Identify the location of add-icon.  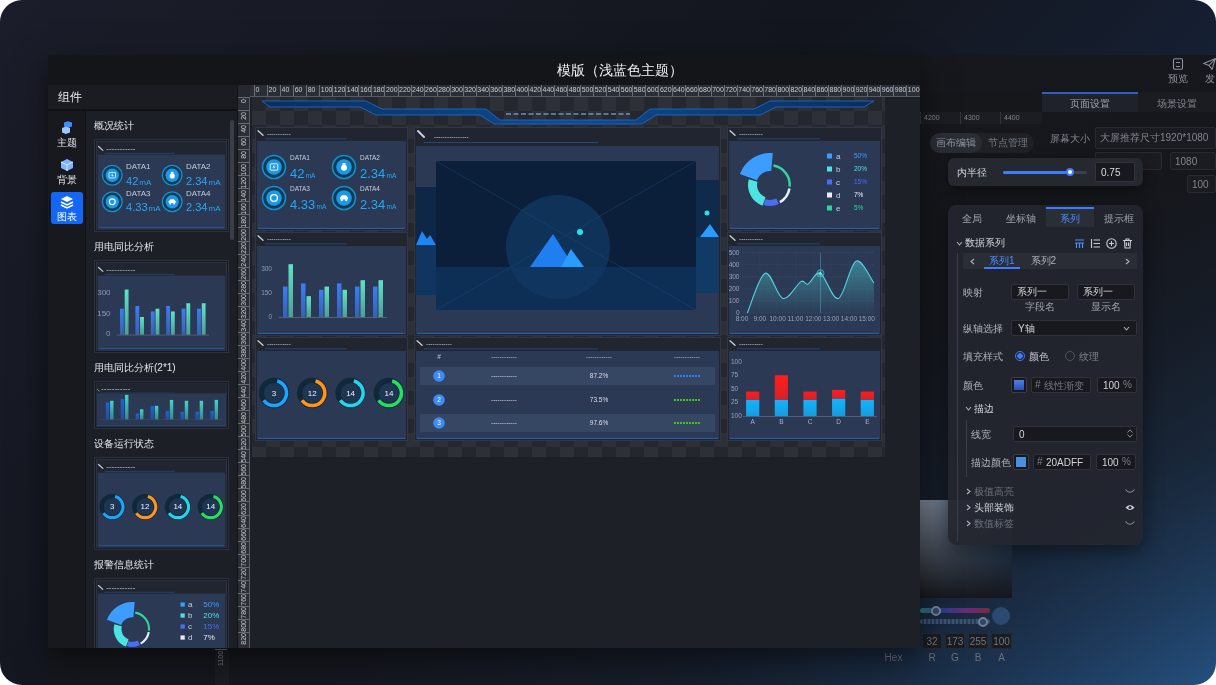
(1111, 243).